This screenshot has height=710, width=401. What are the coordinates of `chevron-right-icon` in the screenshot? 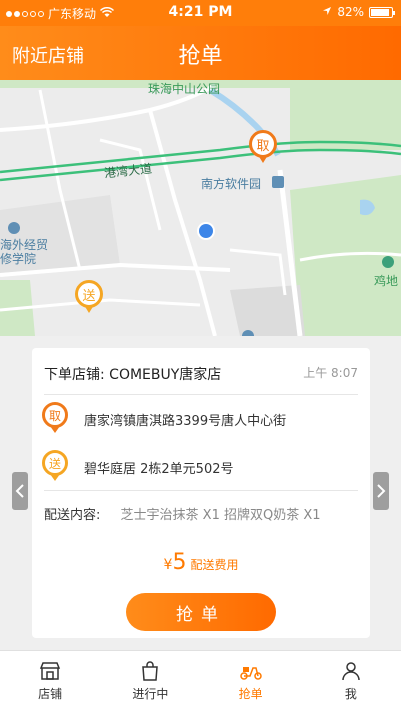 It's located at (381, 491).